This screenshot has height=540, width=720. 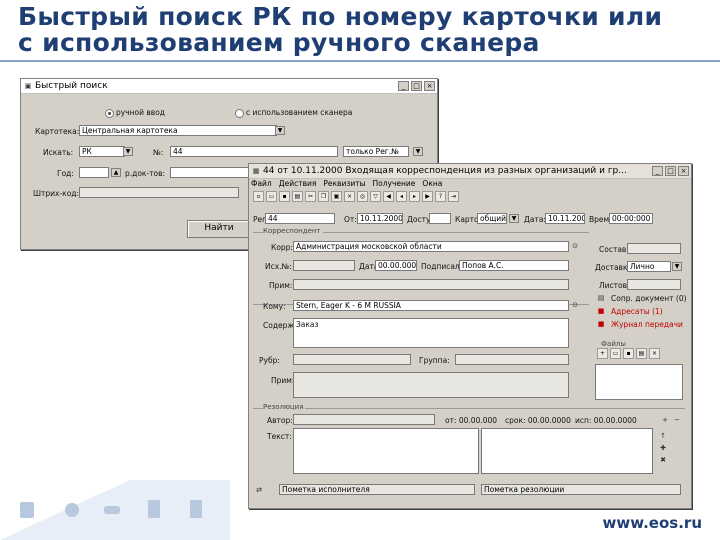 What do you see at coordinates (158, 152) in the screenshot?
I see `number-label: №:` at bounding box center [158, 152].